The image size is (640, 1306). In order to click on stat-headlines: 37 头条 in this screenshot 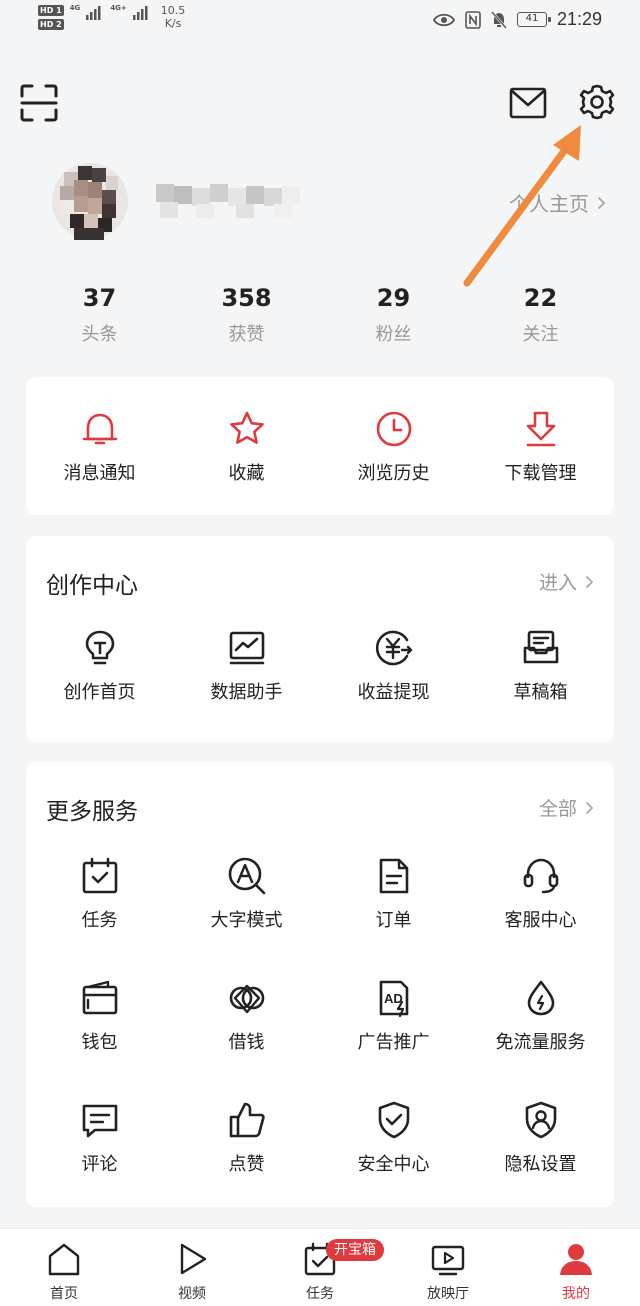, I will do `click(99, 314)`.